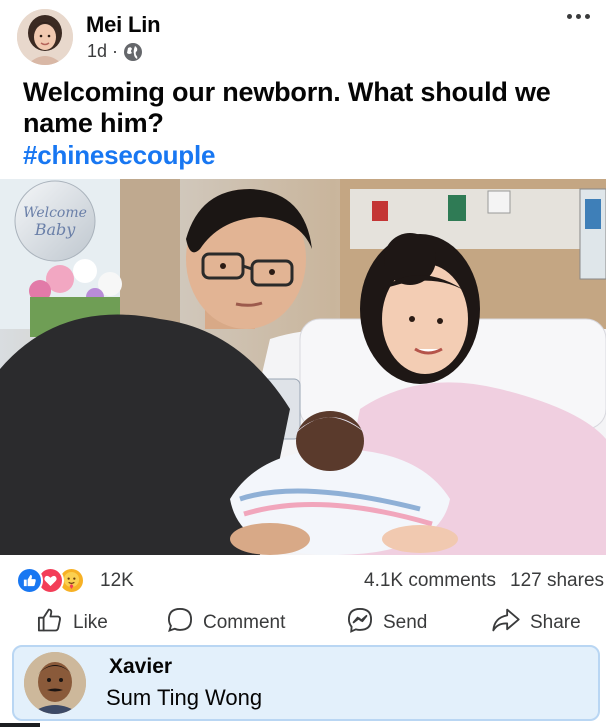 The height and width of the screenshot is (727, 606). What do you see at coordinates (244, 622) in the screenshot?
I see `comment-label: Comment` at bounding box center [244, 622].